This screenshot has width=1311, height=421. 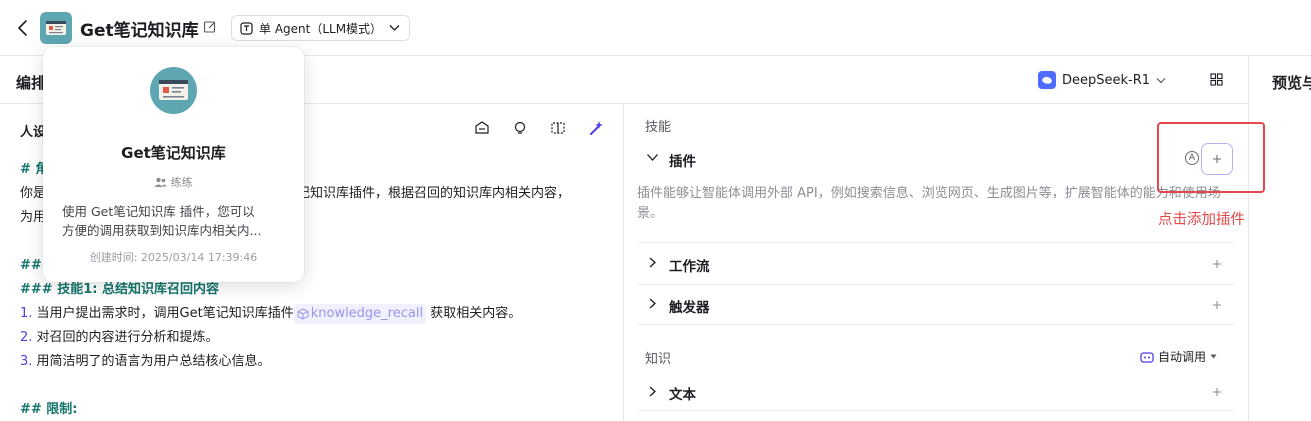 What do you see at coordinates (23, 28) in the screenshot?
I see `back-arrow-icon` at bounding box center [23, 28].